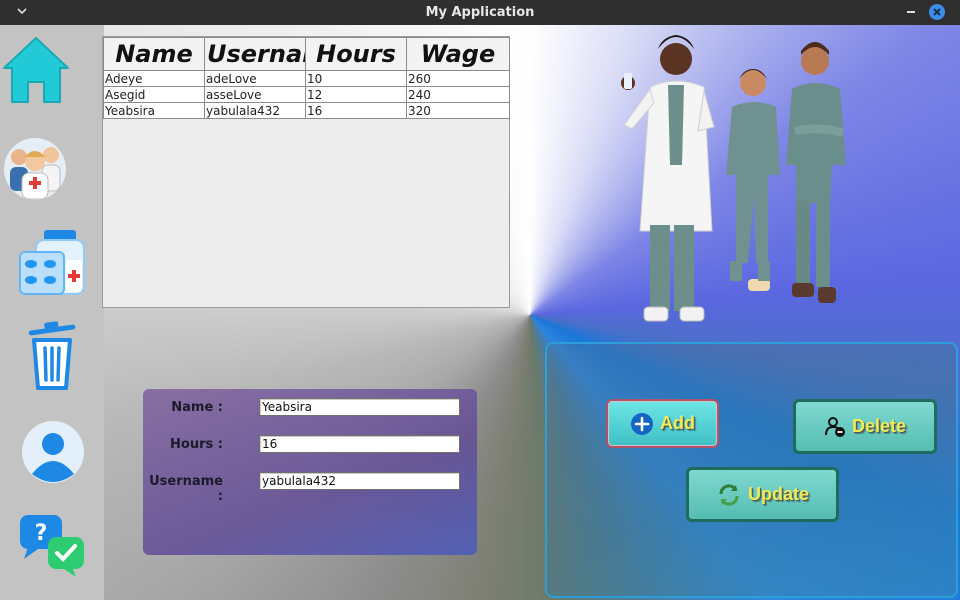 This screenshot has width=960, height=600. I want to click on sidebar-item-medicine, so click(52, 269).